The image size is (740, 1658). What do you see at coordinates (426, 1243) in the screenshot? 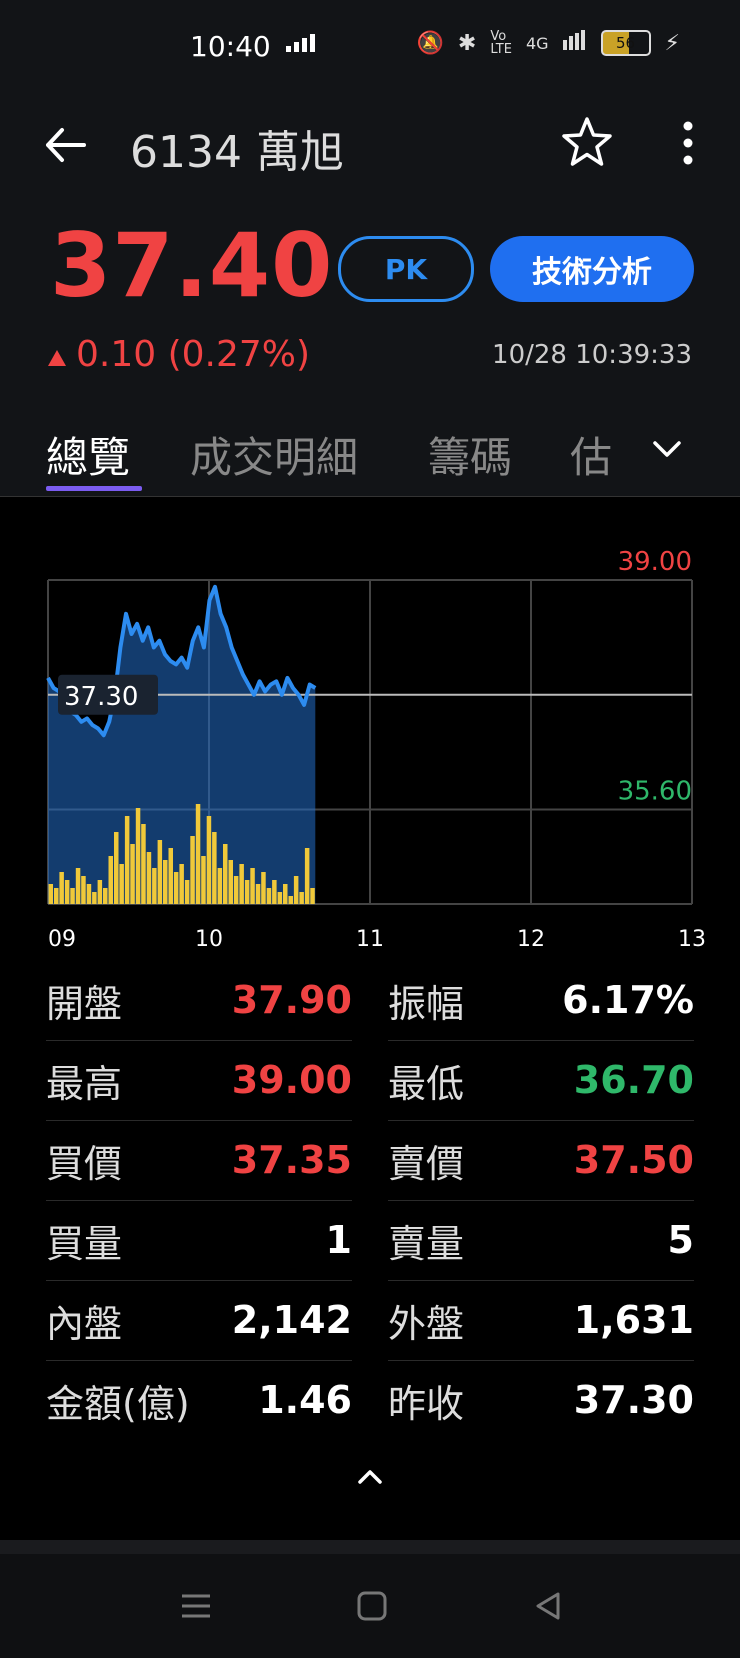
I see `stat-label: 賣量` at bounding box center [426, 1243].